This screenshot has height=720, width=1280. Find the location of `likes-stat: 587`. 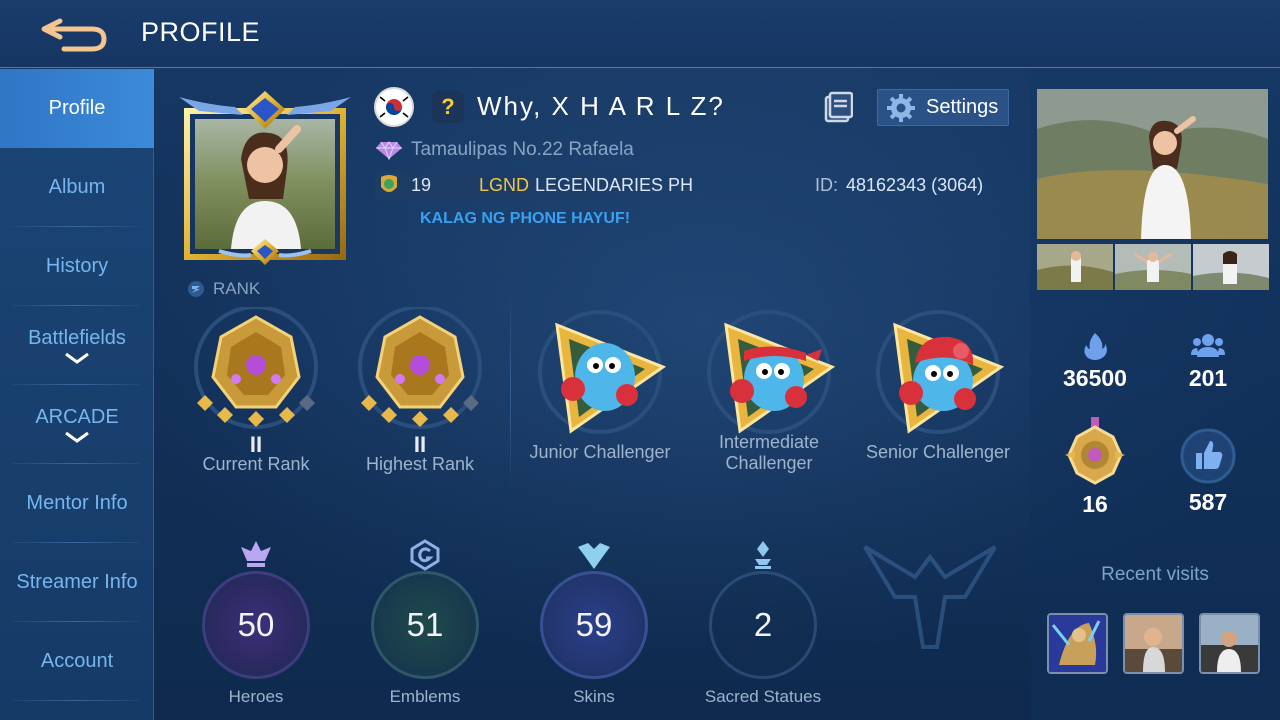

likes-stat: 587 is located at coordinates (1208, 471).